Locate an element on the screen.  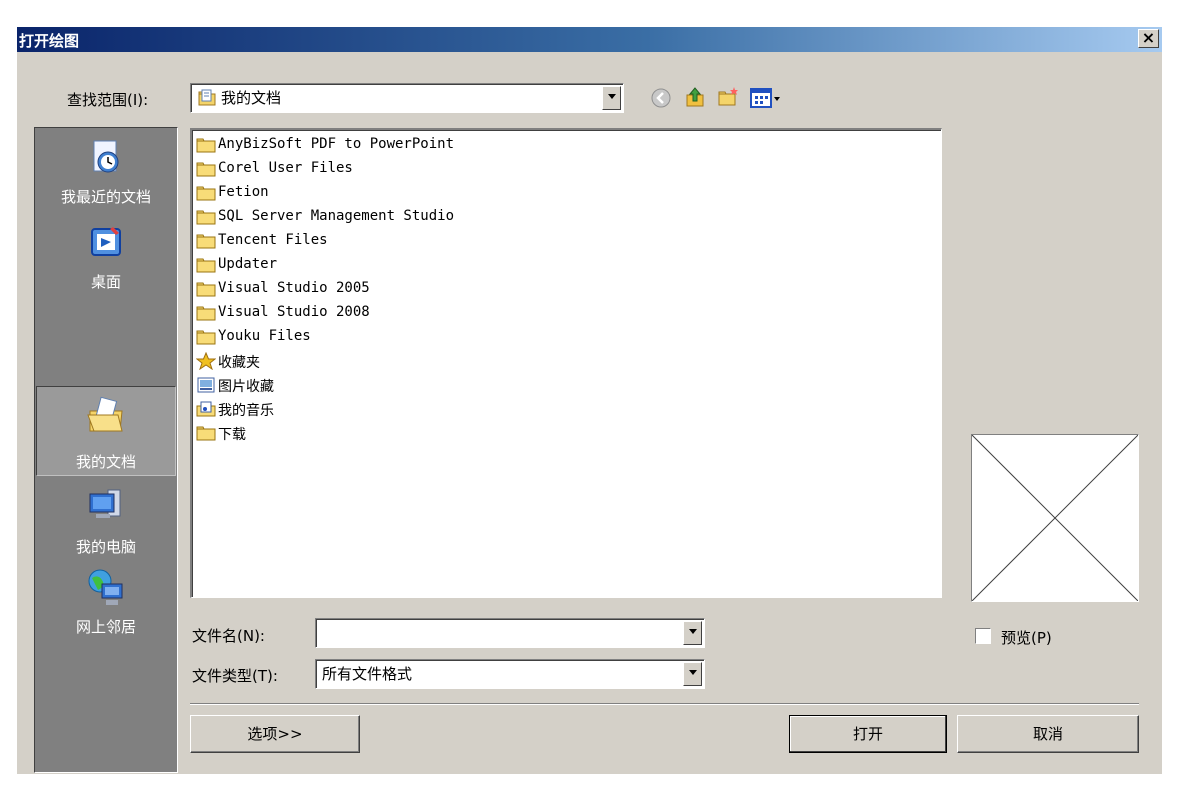
music-folder-icon is located at coordinates (206, 409).